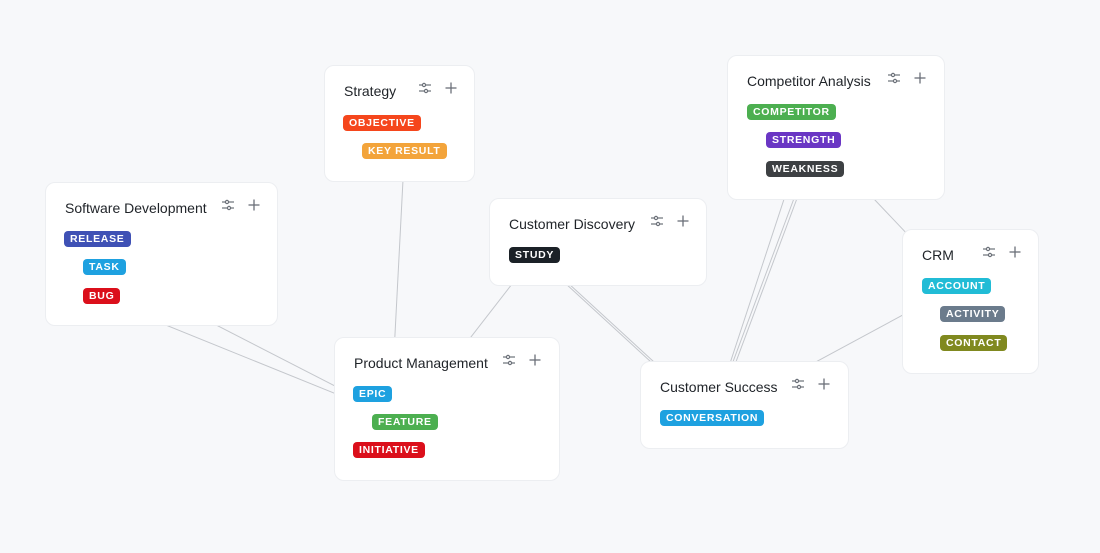  What do you see at coordinates (957, 286) in the screenshot?
I see `tag-account: ACCOUNT` at bounding box center [957, 286].